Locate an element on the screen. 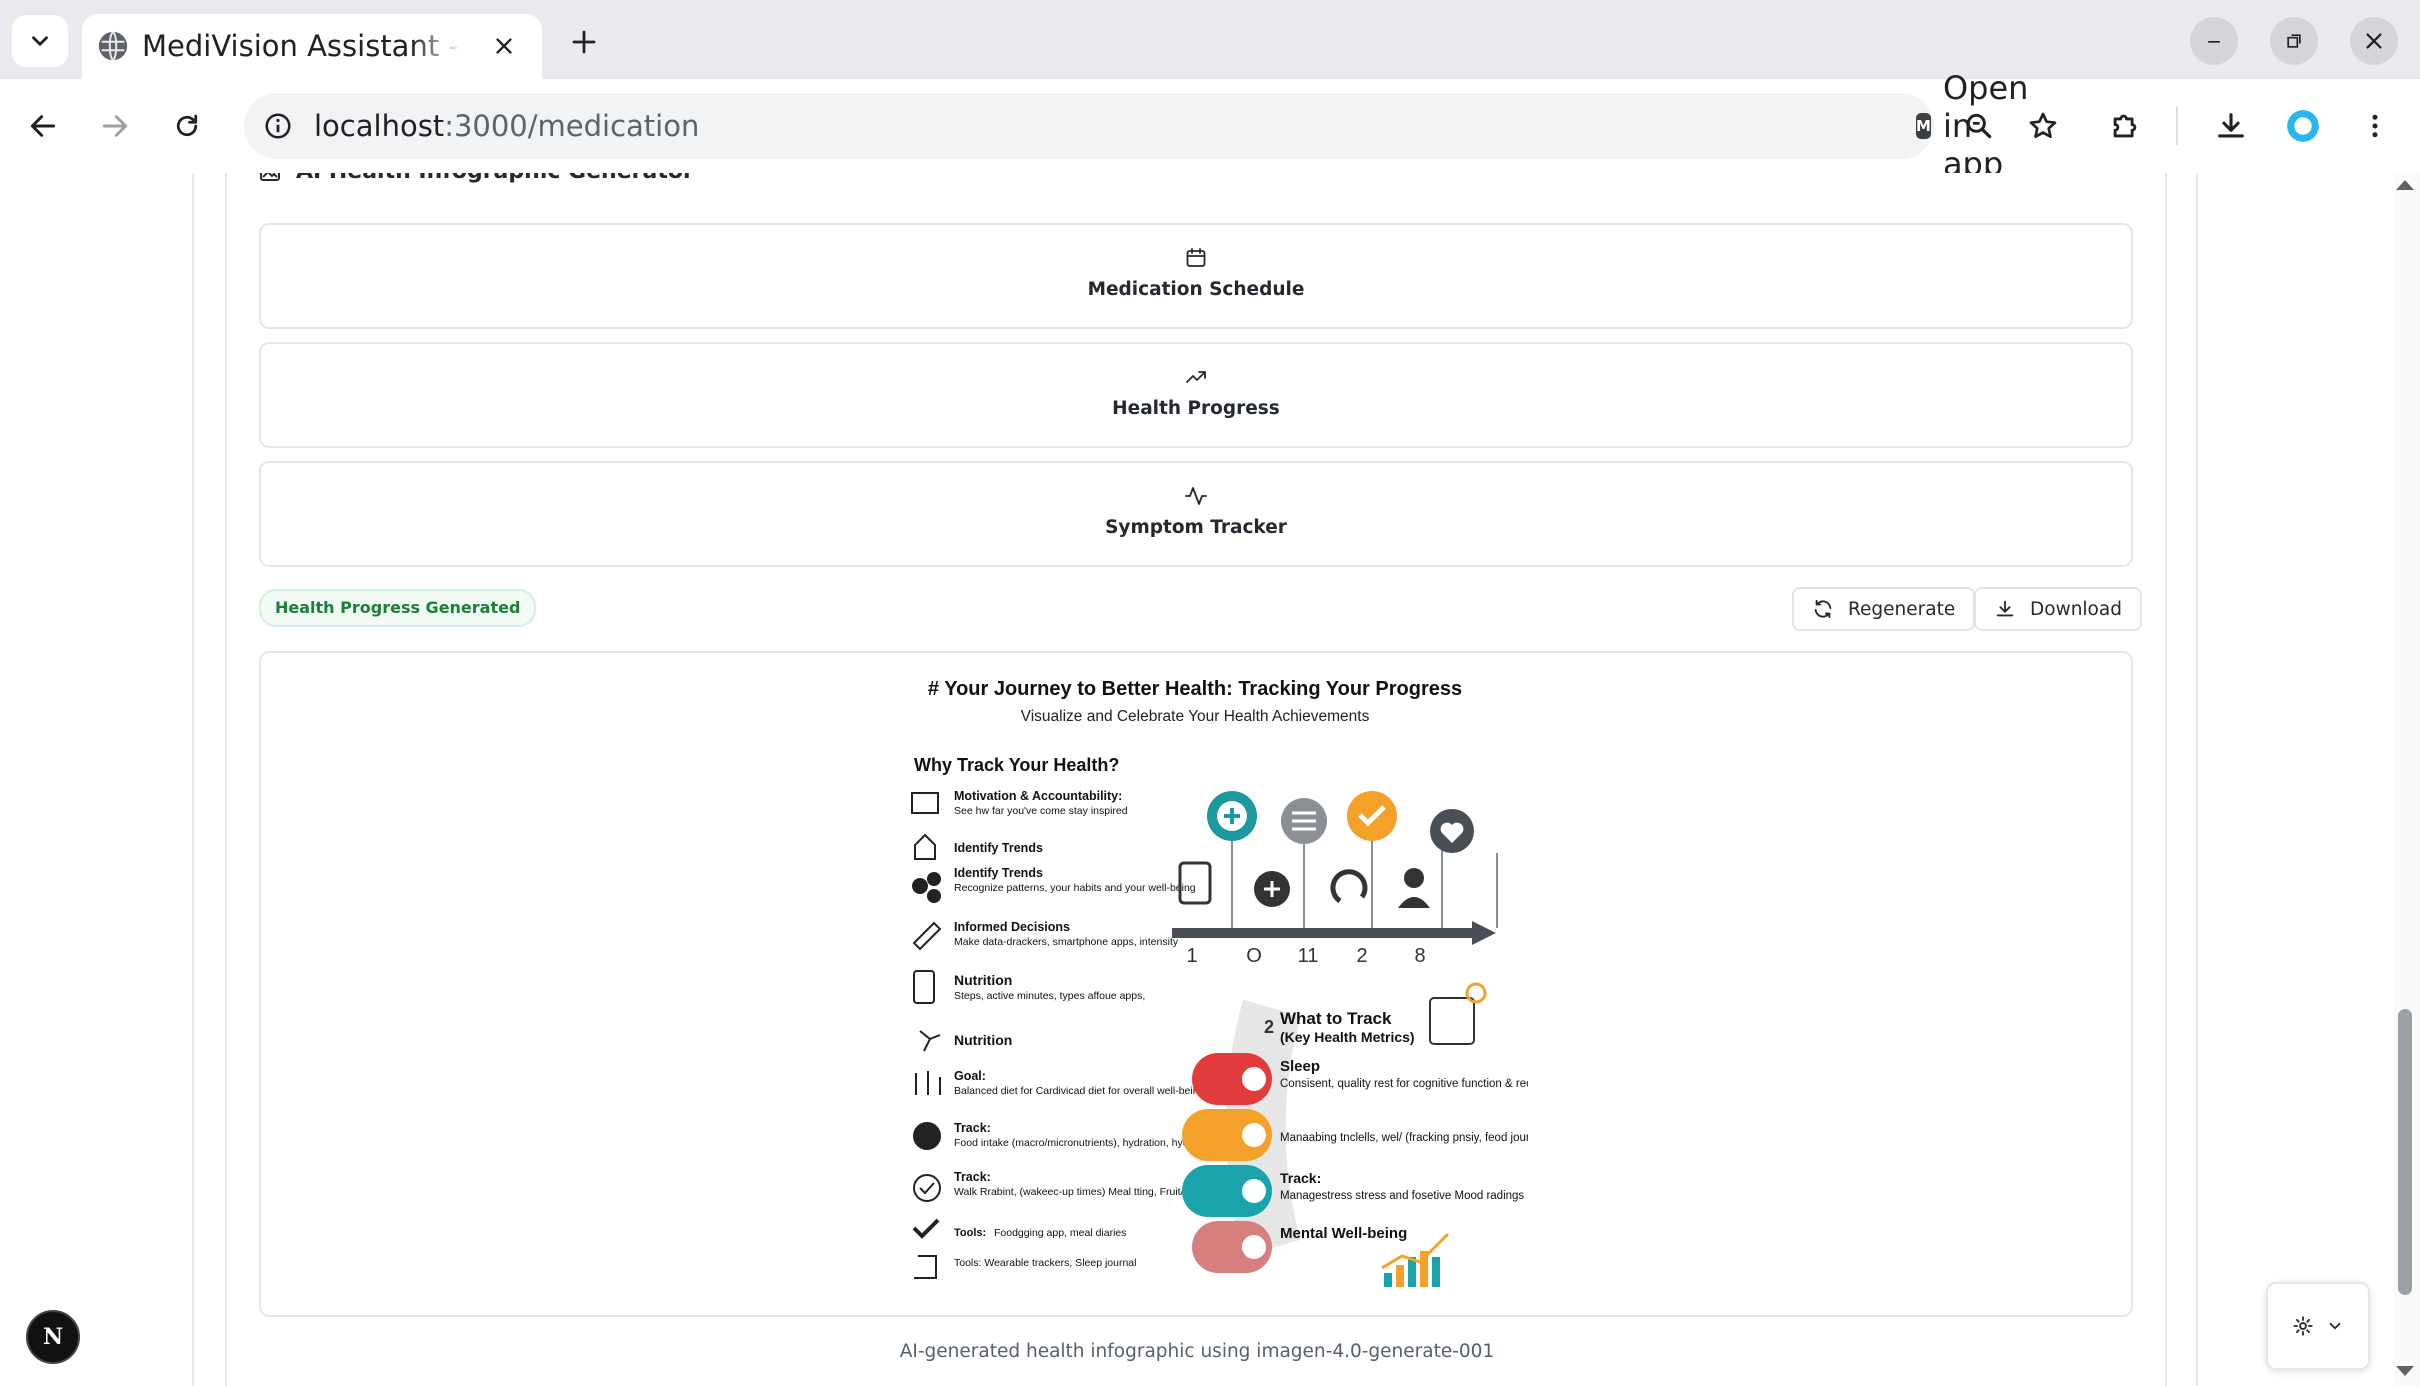  browser-tab-bar: MediVision Assistant - AI Healthcare is located at coordinates (1210, 39).